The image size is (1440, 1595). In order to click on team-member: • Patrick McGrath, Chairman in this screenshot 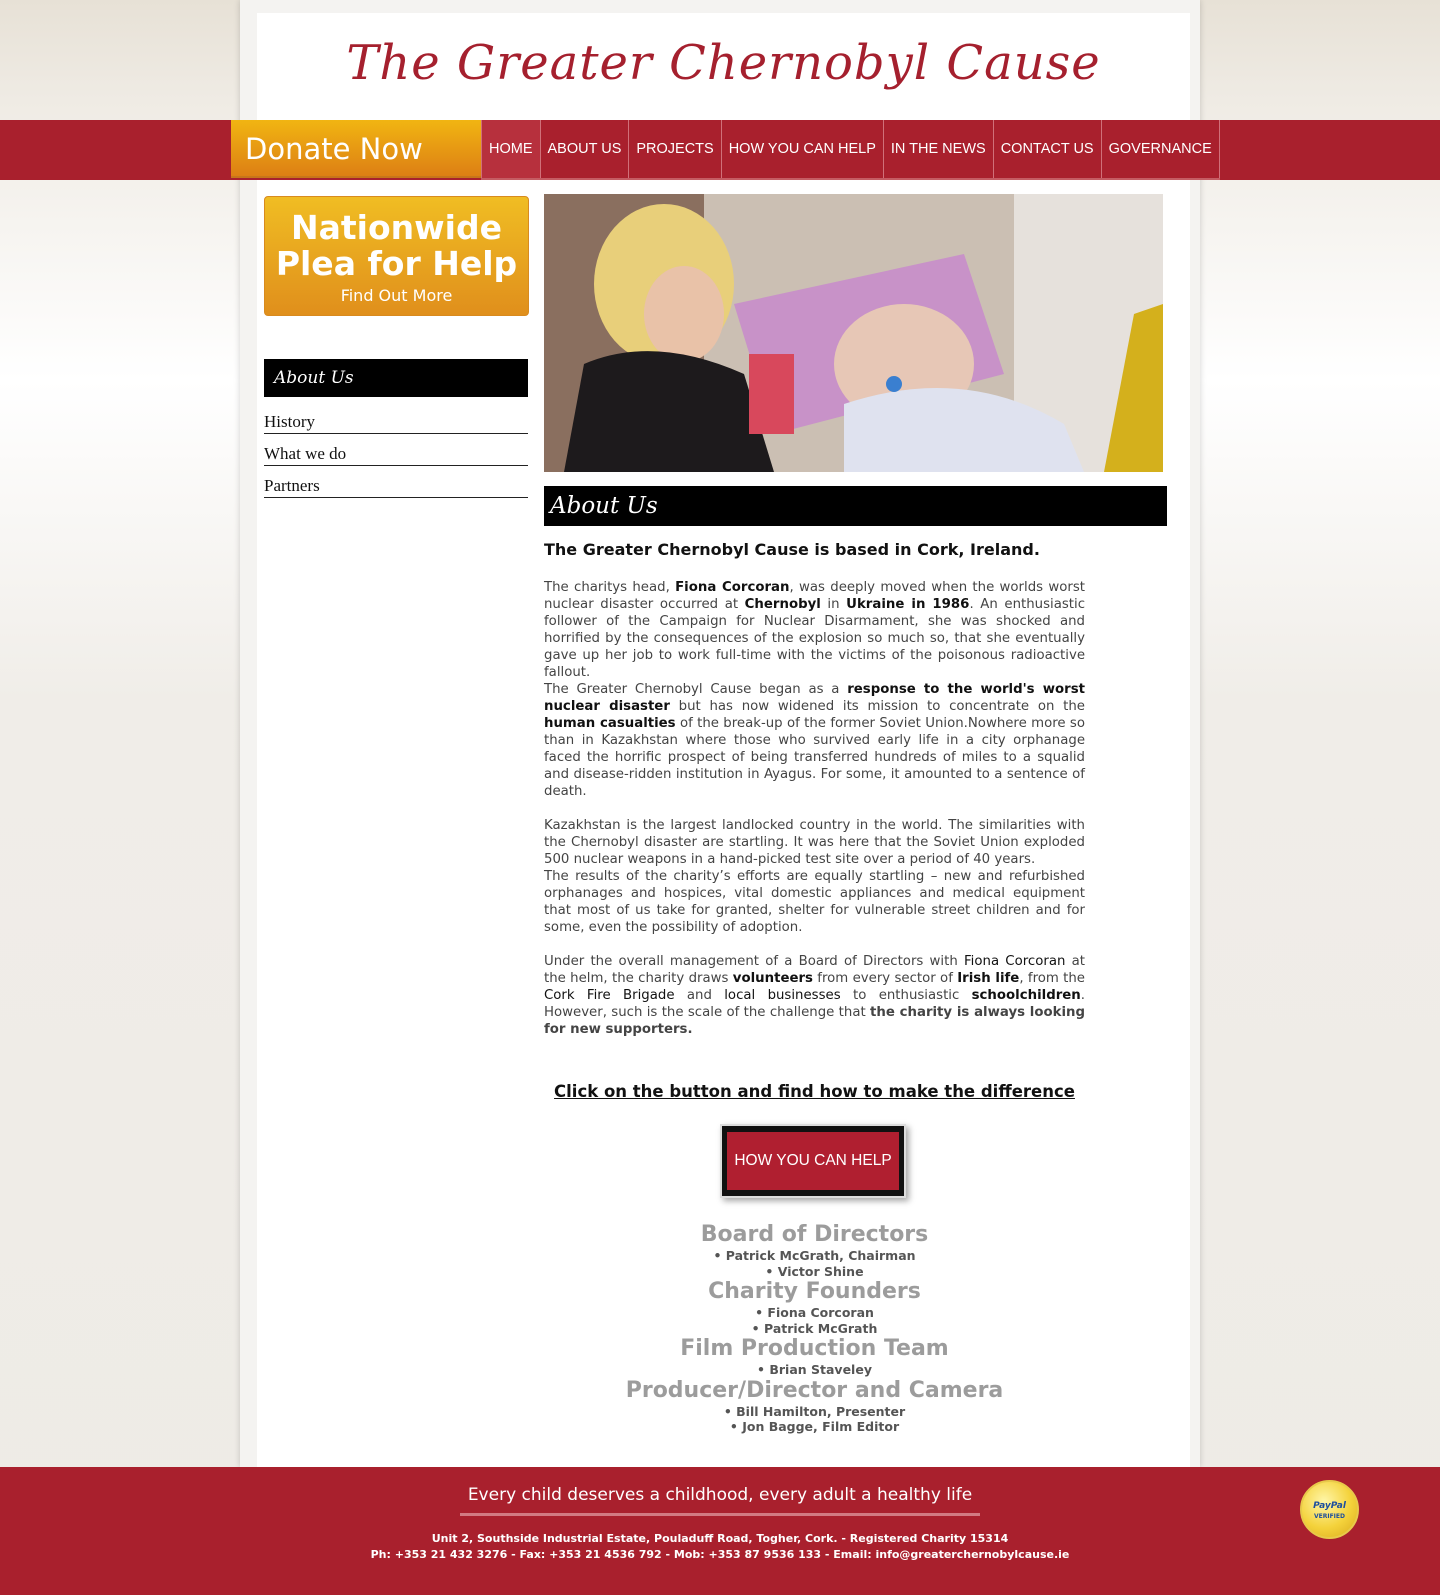, I will do `click(814, 1255)`.